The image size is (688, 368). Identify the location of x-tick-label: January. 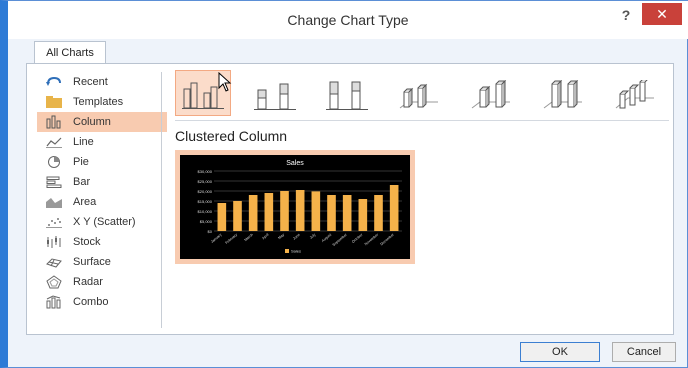
(216, 238).